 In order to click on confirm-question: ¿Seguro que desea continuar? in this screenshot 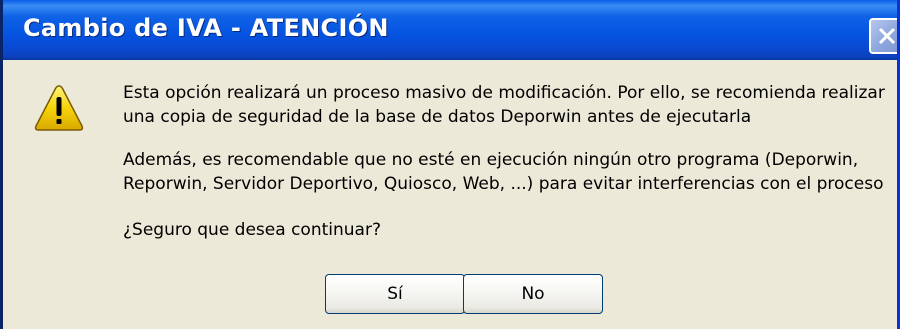, I will do `click(252, 230)`.